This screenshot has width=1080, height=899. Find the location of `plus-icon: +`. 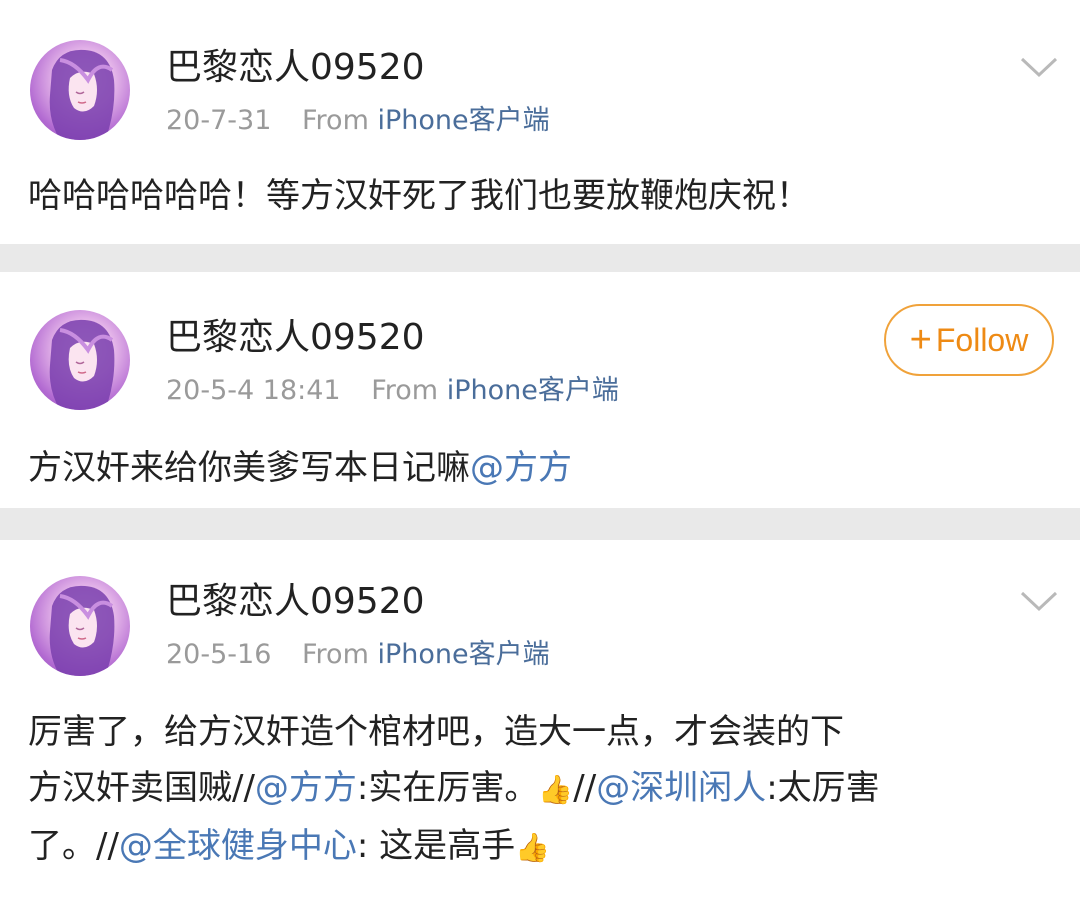

plus-icon: + is located at coordinates (920, 340).